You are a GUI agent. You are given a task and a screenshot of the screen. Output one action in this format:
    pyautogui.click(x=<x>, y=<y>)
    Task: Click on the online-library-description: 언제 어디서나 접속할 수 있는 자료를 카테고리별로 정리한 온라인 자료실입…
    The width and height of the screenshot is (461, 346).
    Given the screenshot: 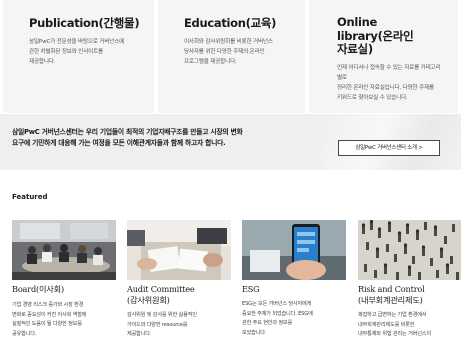 What is the action you would take?
    pyautogui.click(x=388, y=82)
    